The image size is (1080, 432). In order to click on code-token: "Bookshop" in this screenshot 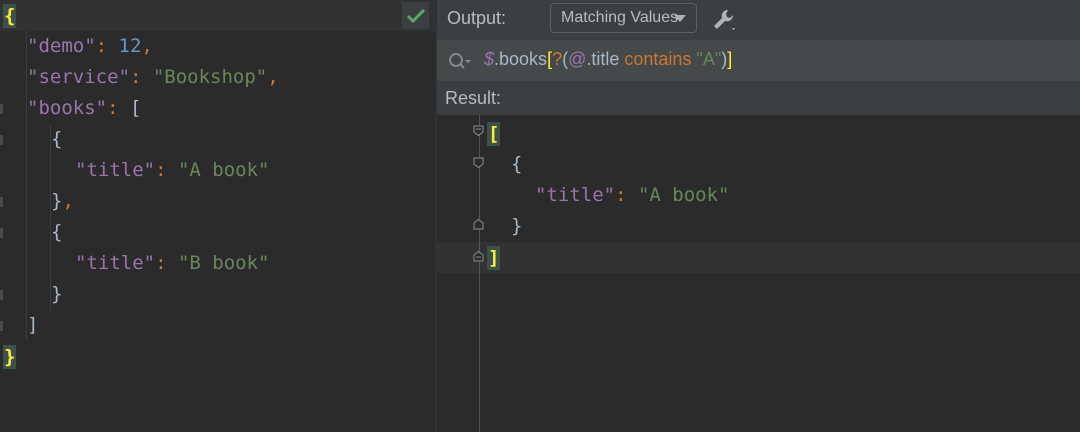, I will do `click(210, 77)`.